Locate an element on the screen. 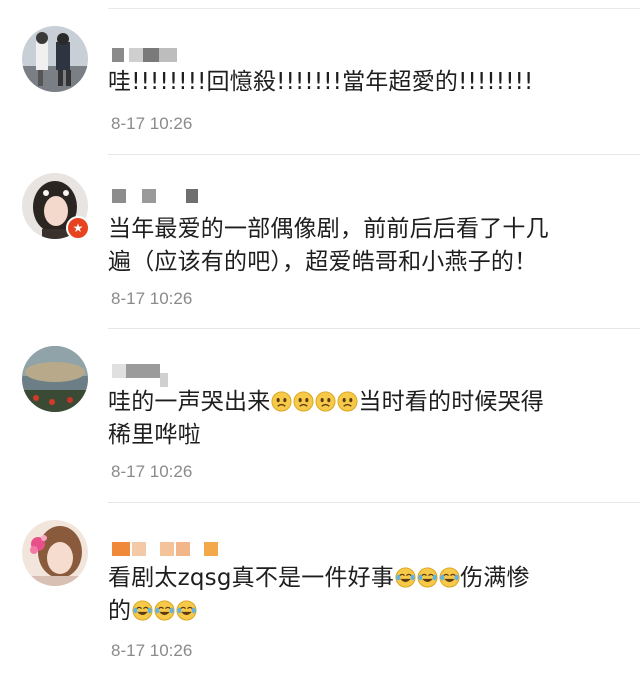  comment-text: 当年最爱的一部偶像剧，前前后后看了十几 遍（应该有的吧），超爱皓哥和小燕子的！ is located at coordinates (328, 245).